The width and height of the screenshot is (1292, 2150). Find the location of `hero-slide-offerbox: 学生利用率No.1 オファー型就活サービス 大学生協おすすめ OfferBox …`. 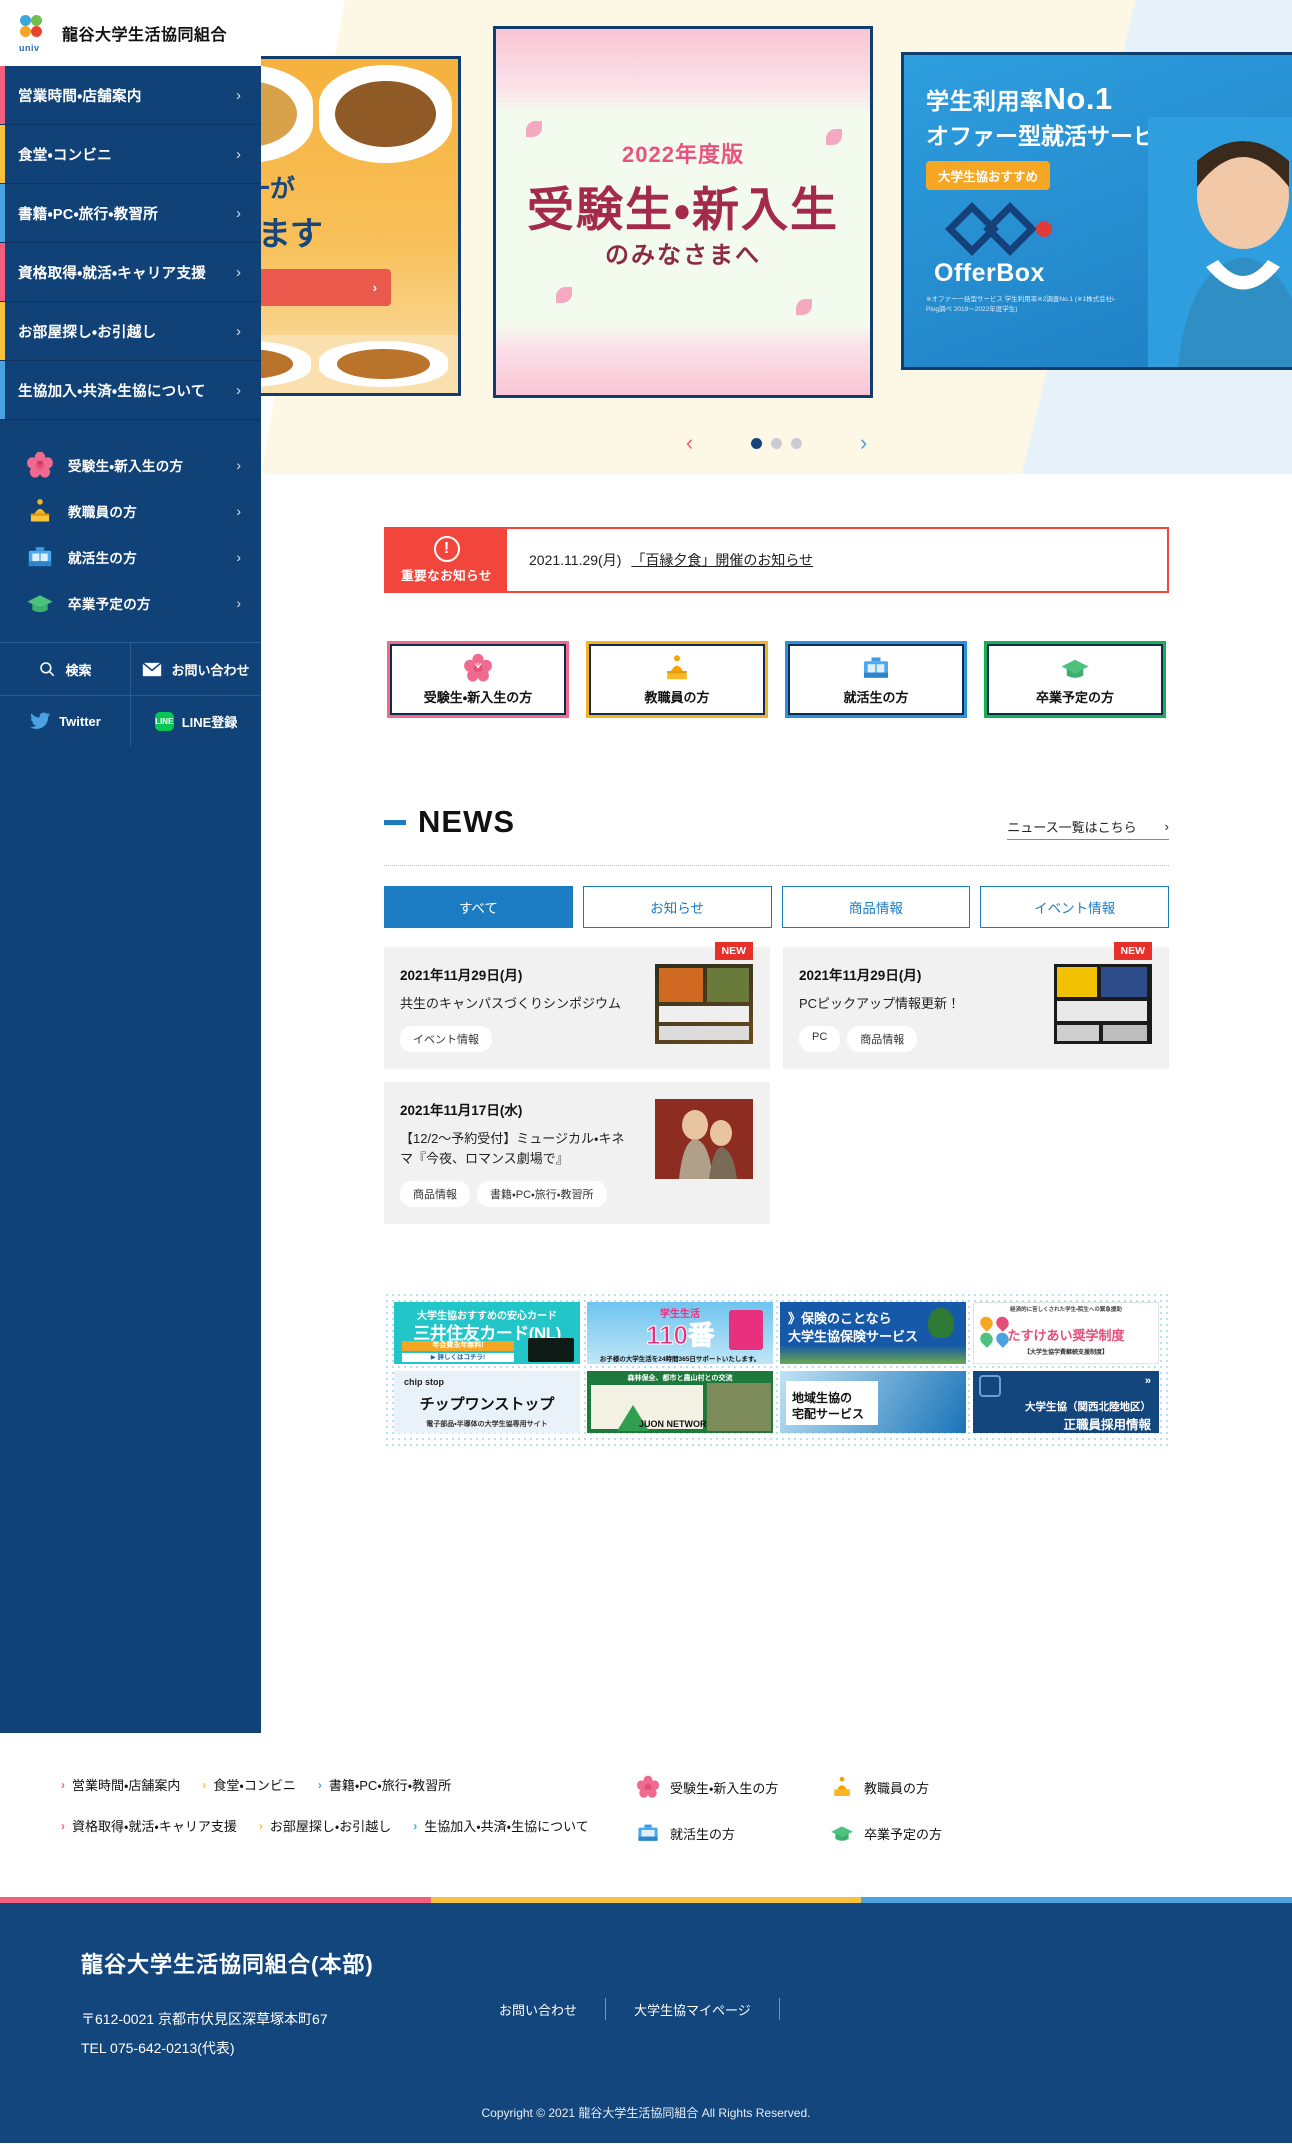

hero-slide-offerbox: 学生利用率No.1 オファー型就活サービス 大学生協おすすめ OfferBox … is located at coordinates (1096, 211).